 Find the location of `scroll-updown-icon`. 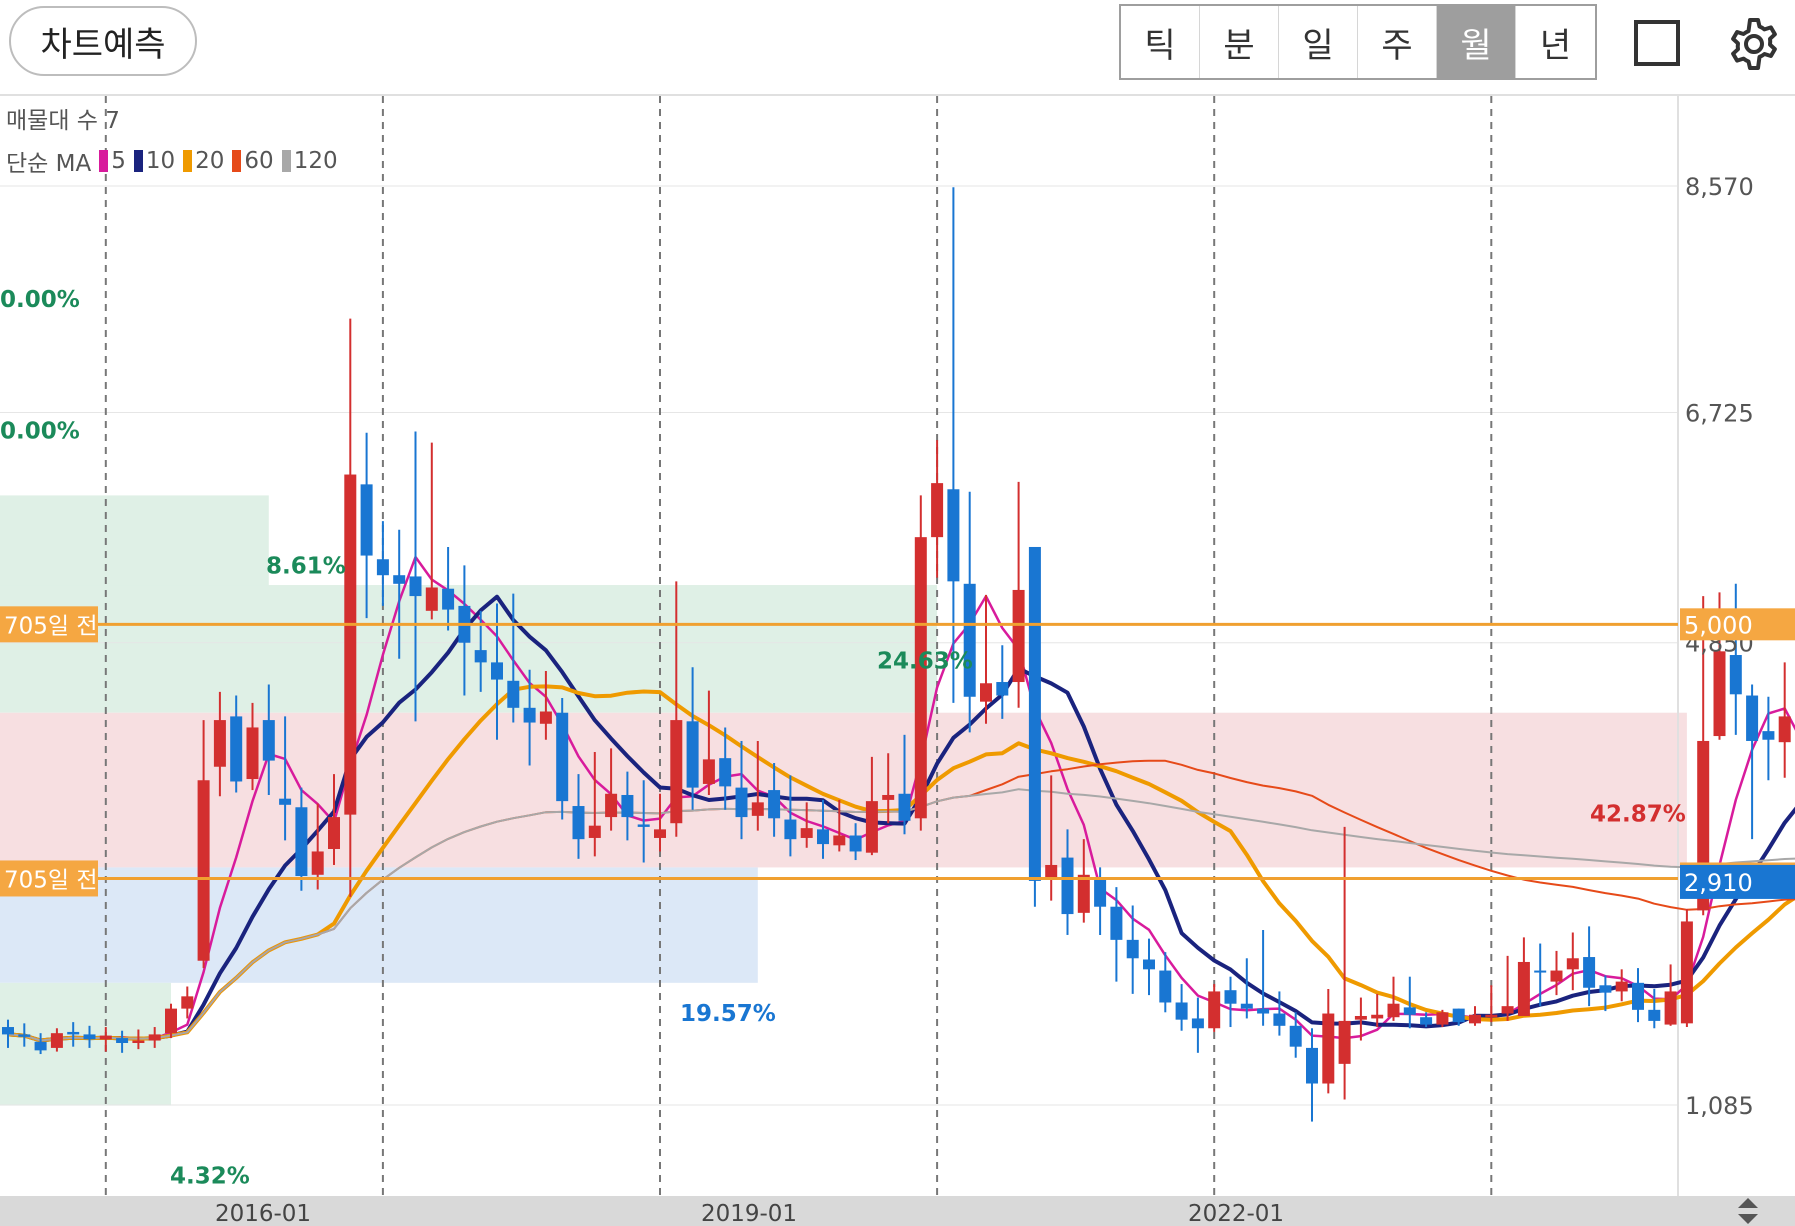

scroll-updown-icon is located at coordinates (1748, 1211).